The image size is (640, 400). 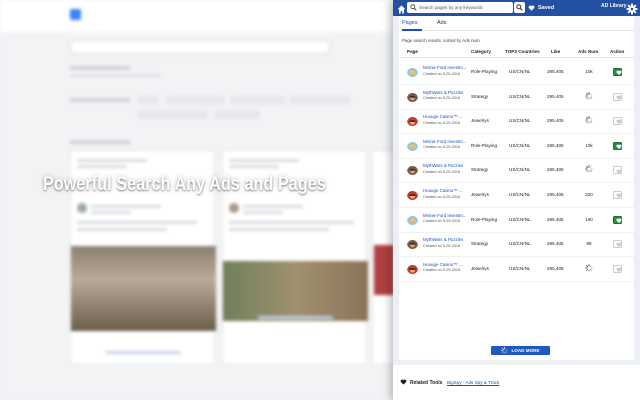 What do you see at coordinates (589, 219) in the screenshot?
I see `page-ads-num: 190` at bounding box center [589, 219].